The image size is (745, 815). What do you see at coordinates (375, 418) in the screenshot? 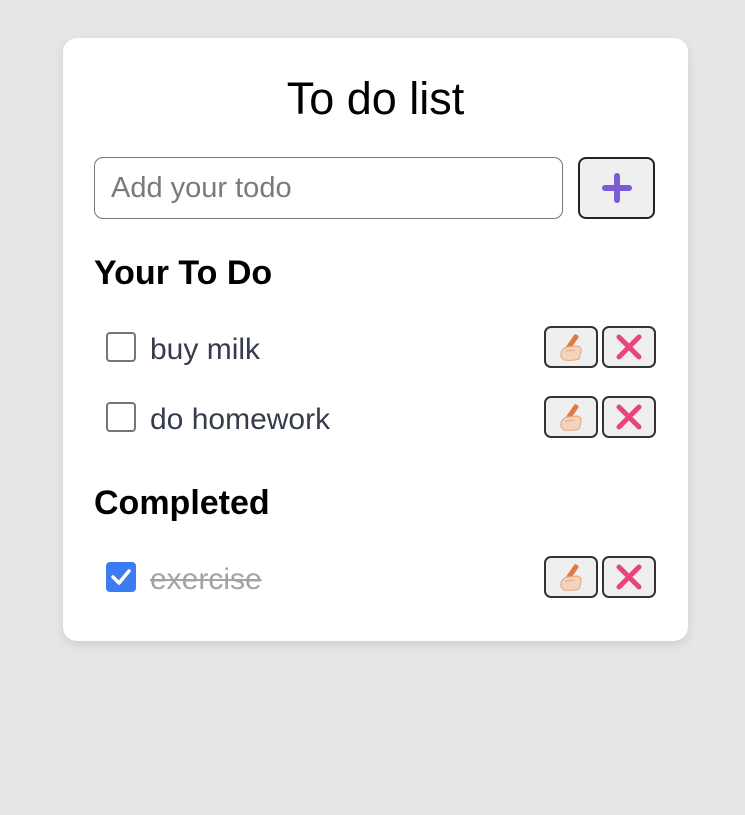
I see `todo-item: do homework` at bounding box center [375, 418].